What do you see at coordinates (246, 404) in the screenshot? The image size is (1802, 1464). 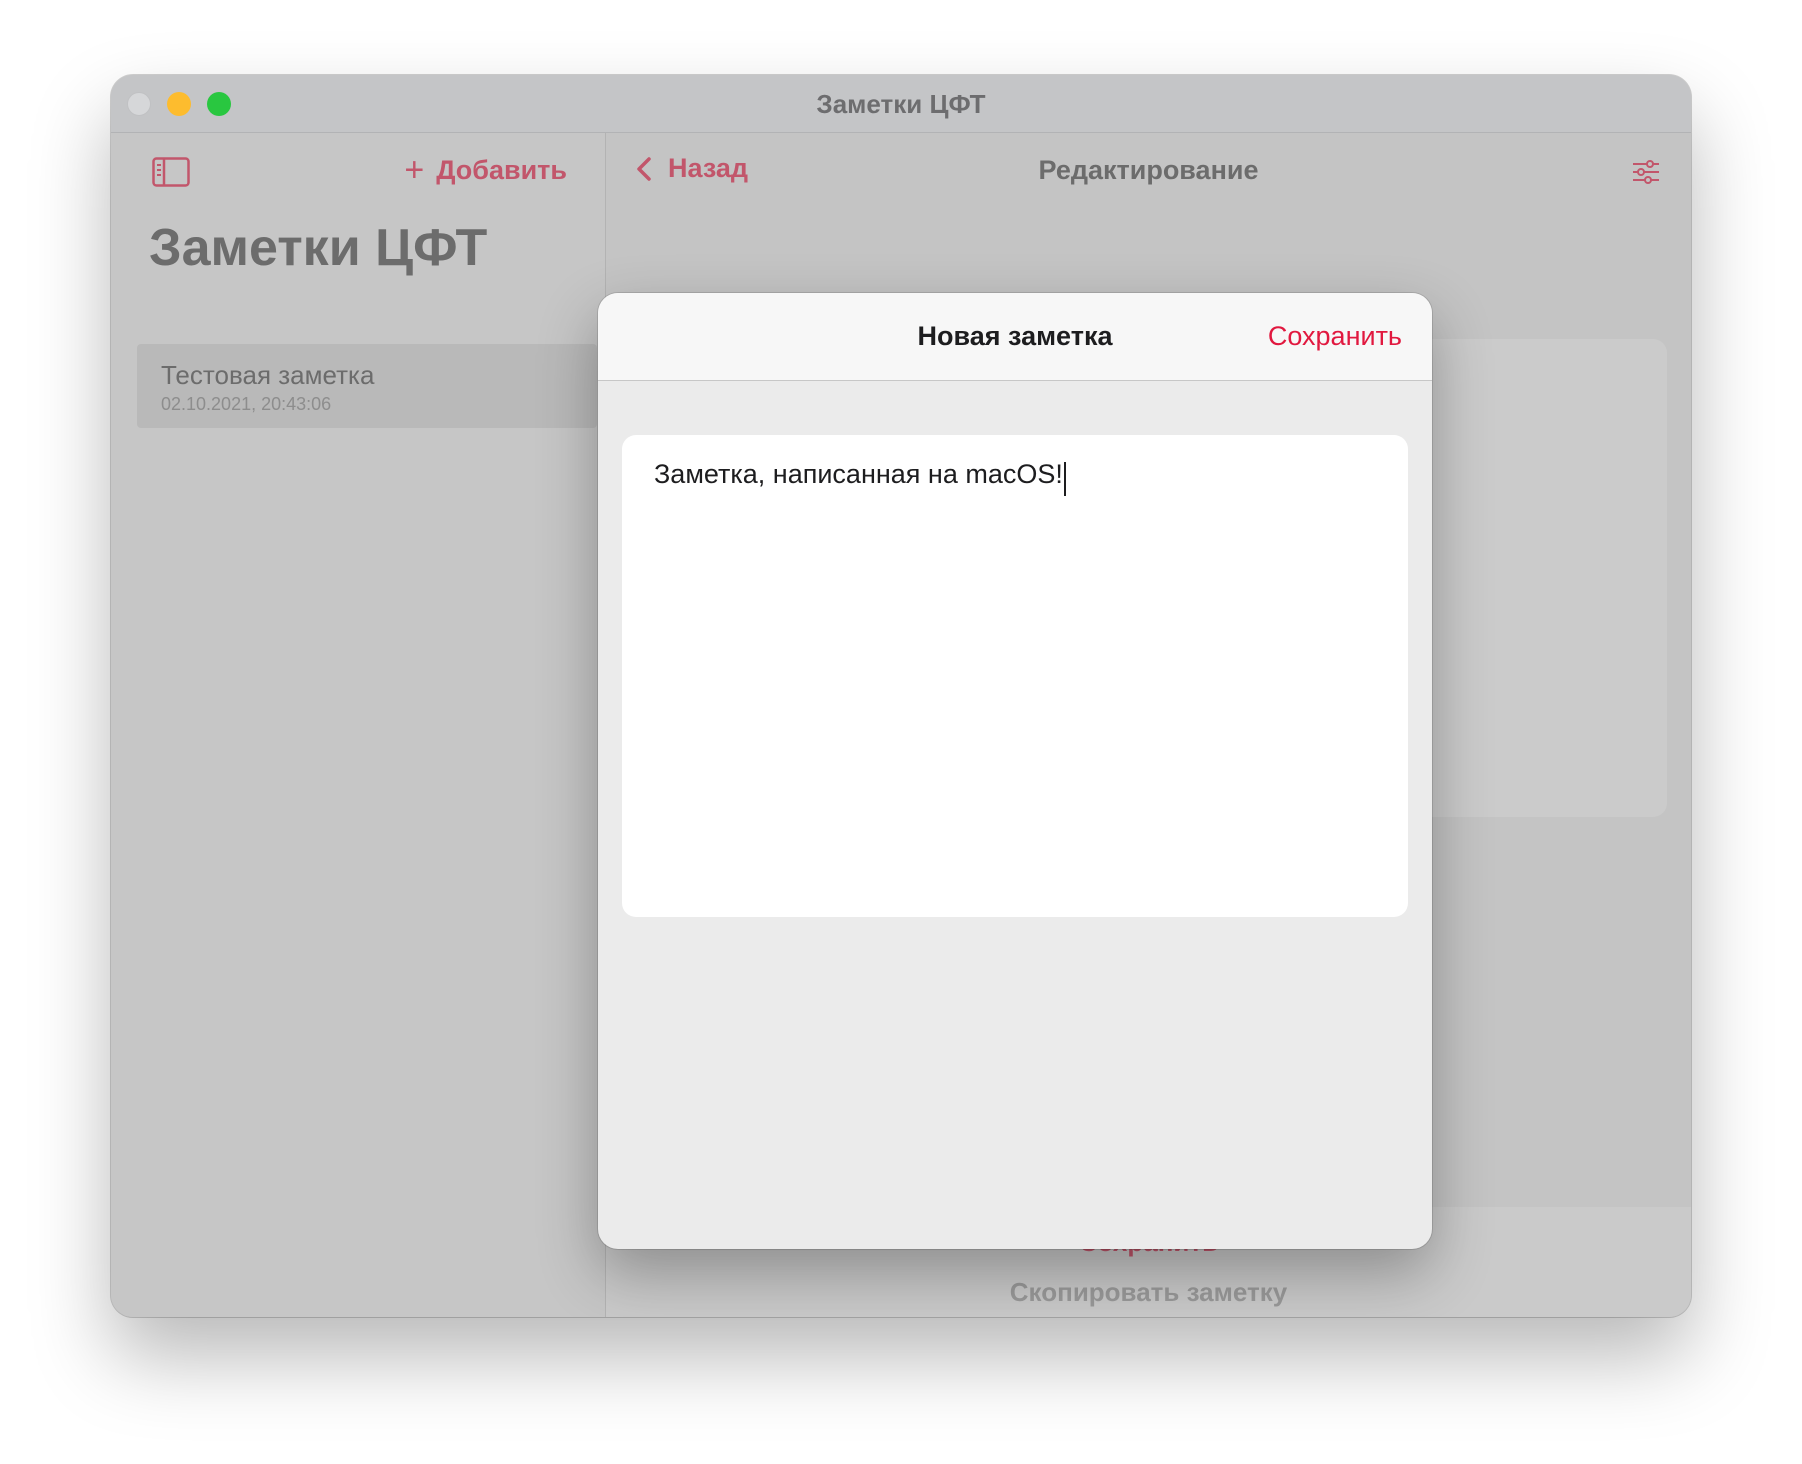 I see `note-date: 02.10.2021, 20:43:06` at bounding box center [246, 404].